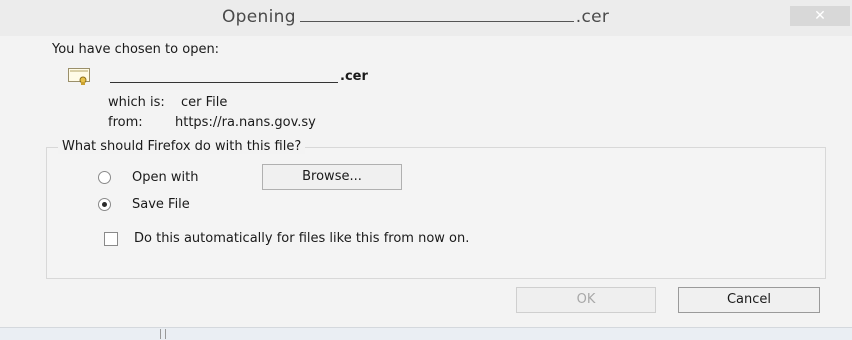 The image size is (852, 340). I want to click on title-filename-blank, so click(436, 13).